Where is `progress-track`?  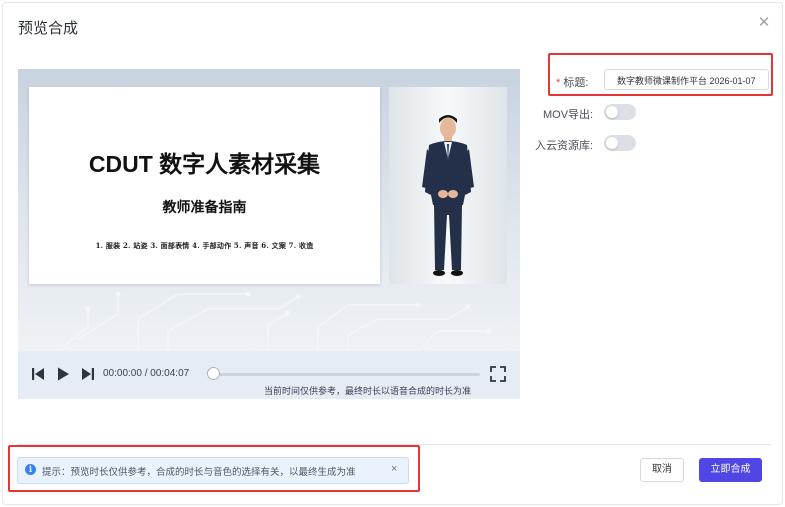 progress-track is located at coordinates (346, 374).